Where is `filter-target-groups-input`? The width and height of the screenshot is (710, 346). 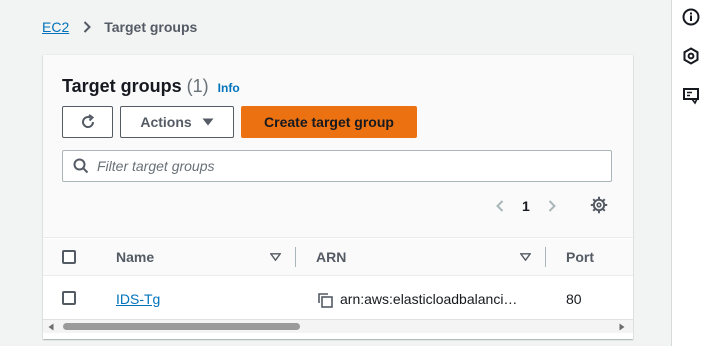
filter-target-groups-input is located at coordinates (337, 166).